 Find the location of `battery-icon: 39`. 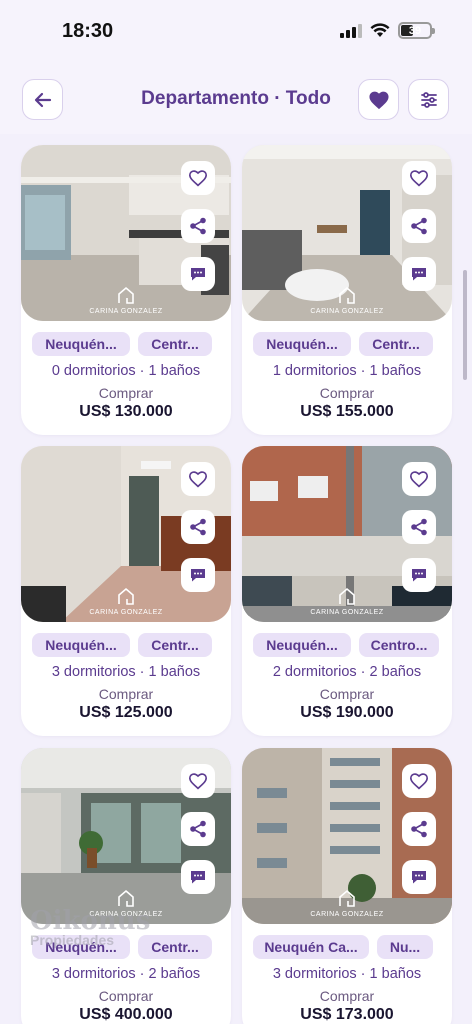

battery-icon: 39 is located at coordinates (416, 30).